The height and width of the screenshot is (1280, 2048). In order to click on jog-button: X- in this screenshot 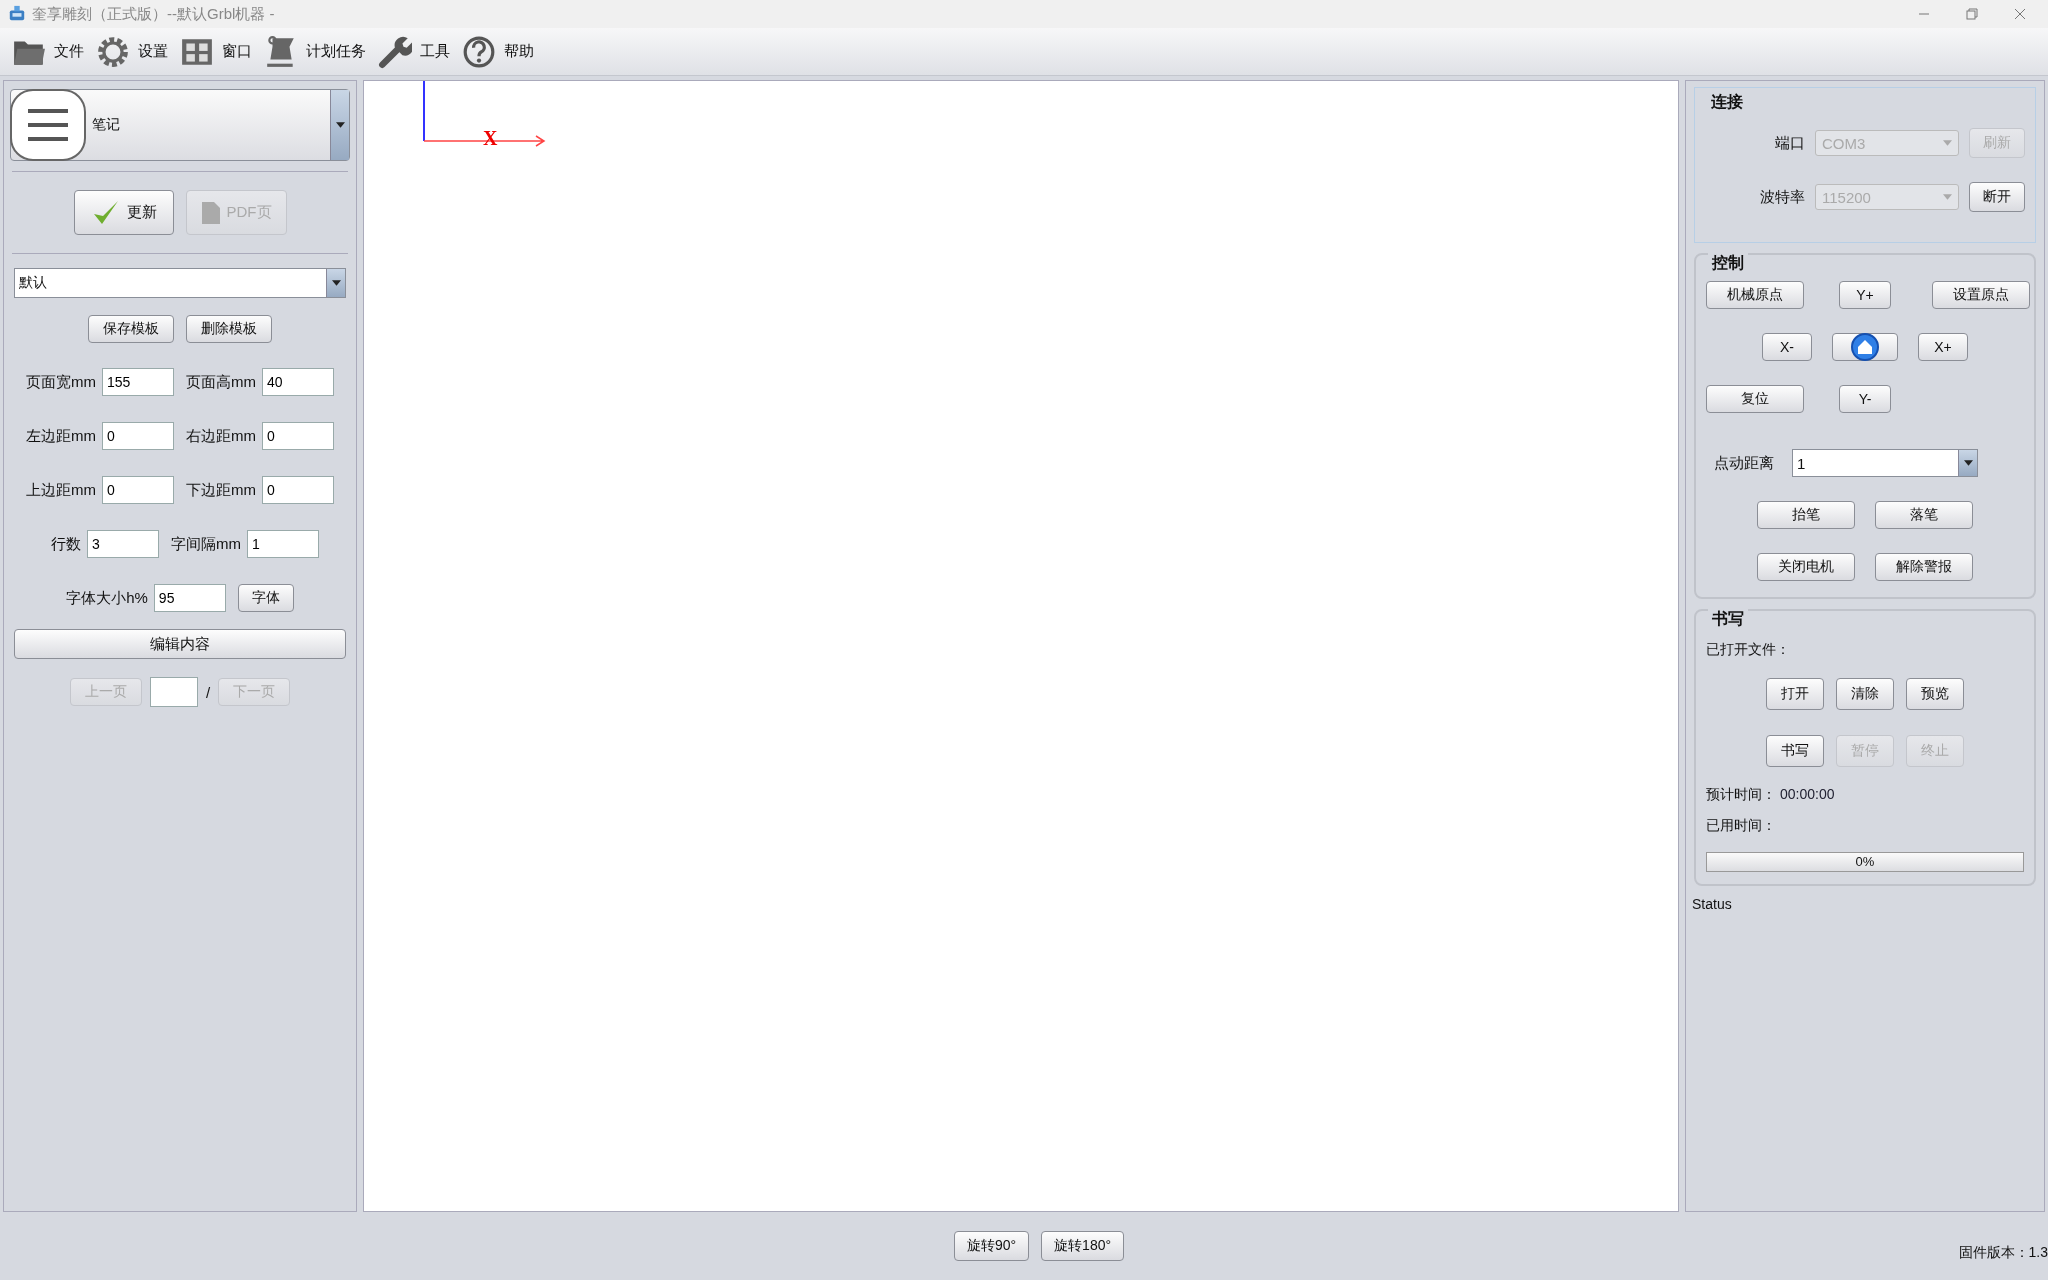, I will do `click(1787, 347)`.